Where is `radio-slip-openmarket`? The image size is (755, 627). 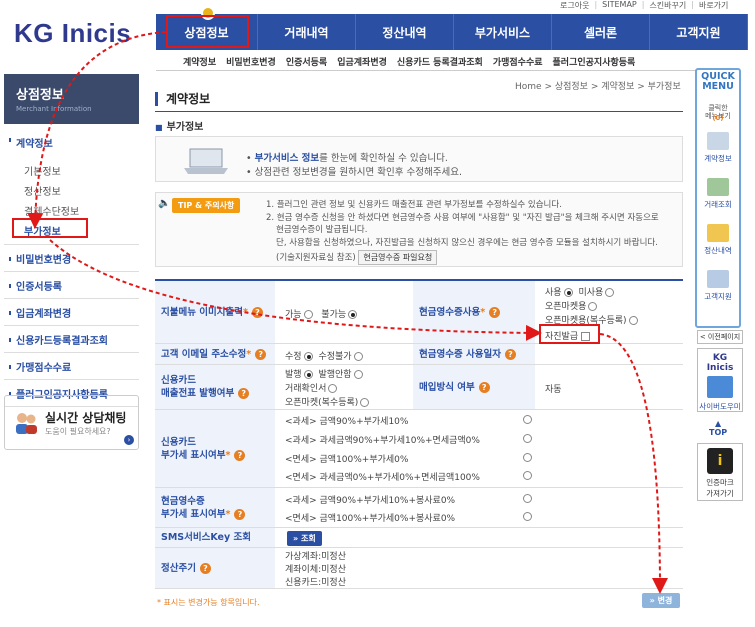 radio-slip-openmarket is located at coordinates (365, 402).